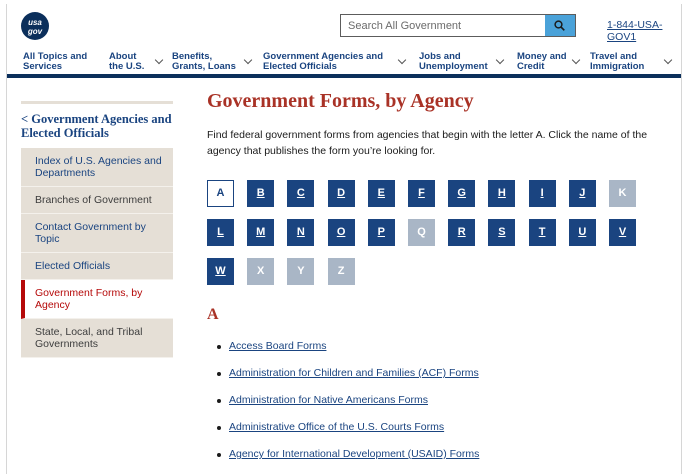 This screenshot has height=474, width=684. I want to click on letter-w-button: W, so click(220, 271).